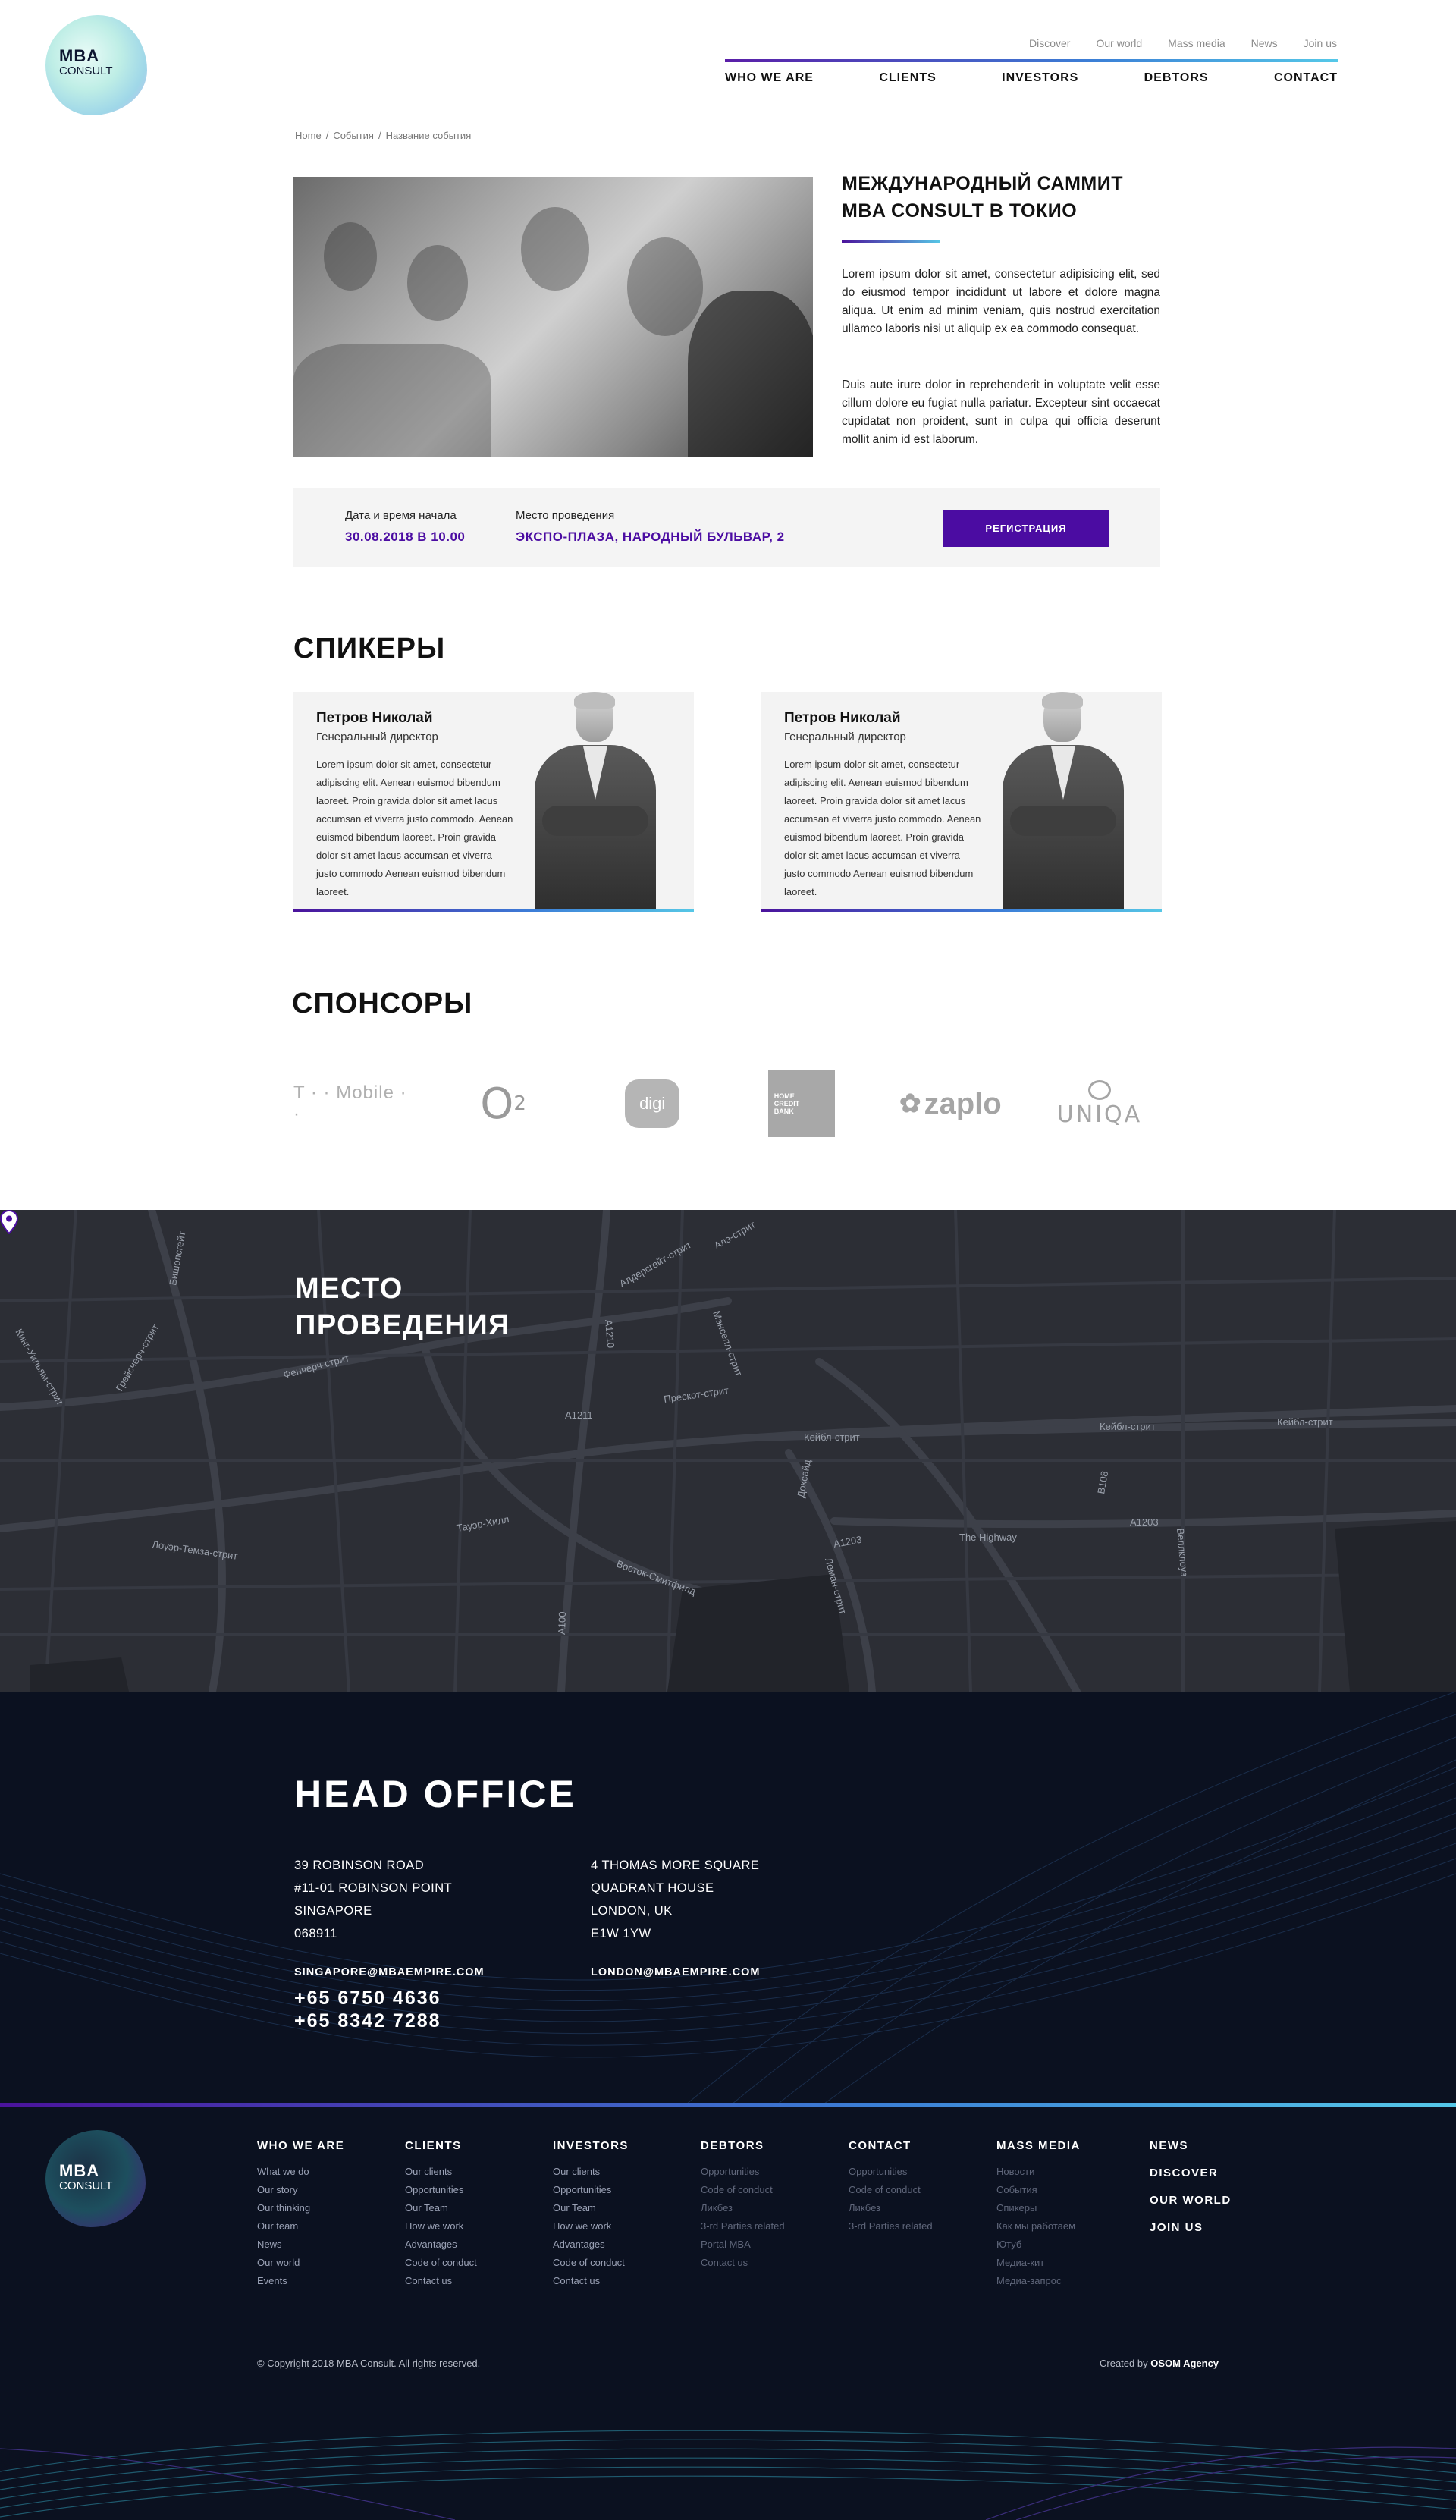 The width and height of the screenshot is (1456, 2520). Describe the element at coordinates (1038, 2208) in the screenshot. I see `footer-link: Спикеры` at that location.